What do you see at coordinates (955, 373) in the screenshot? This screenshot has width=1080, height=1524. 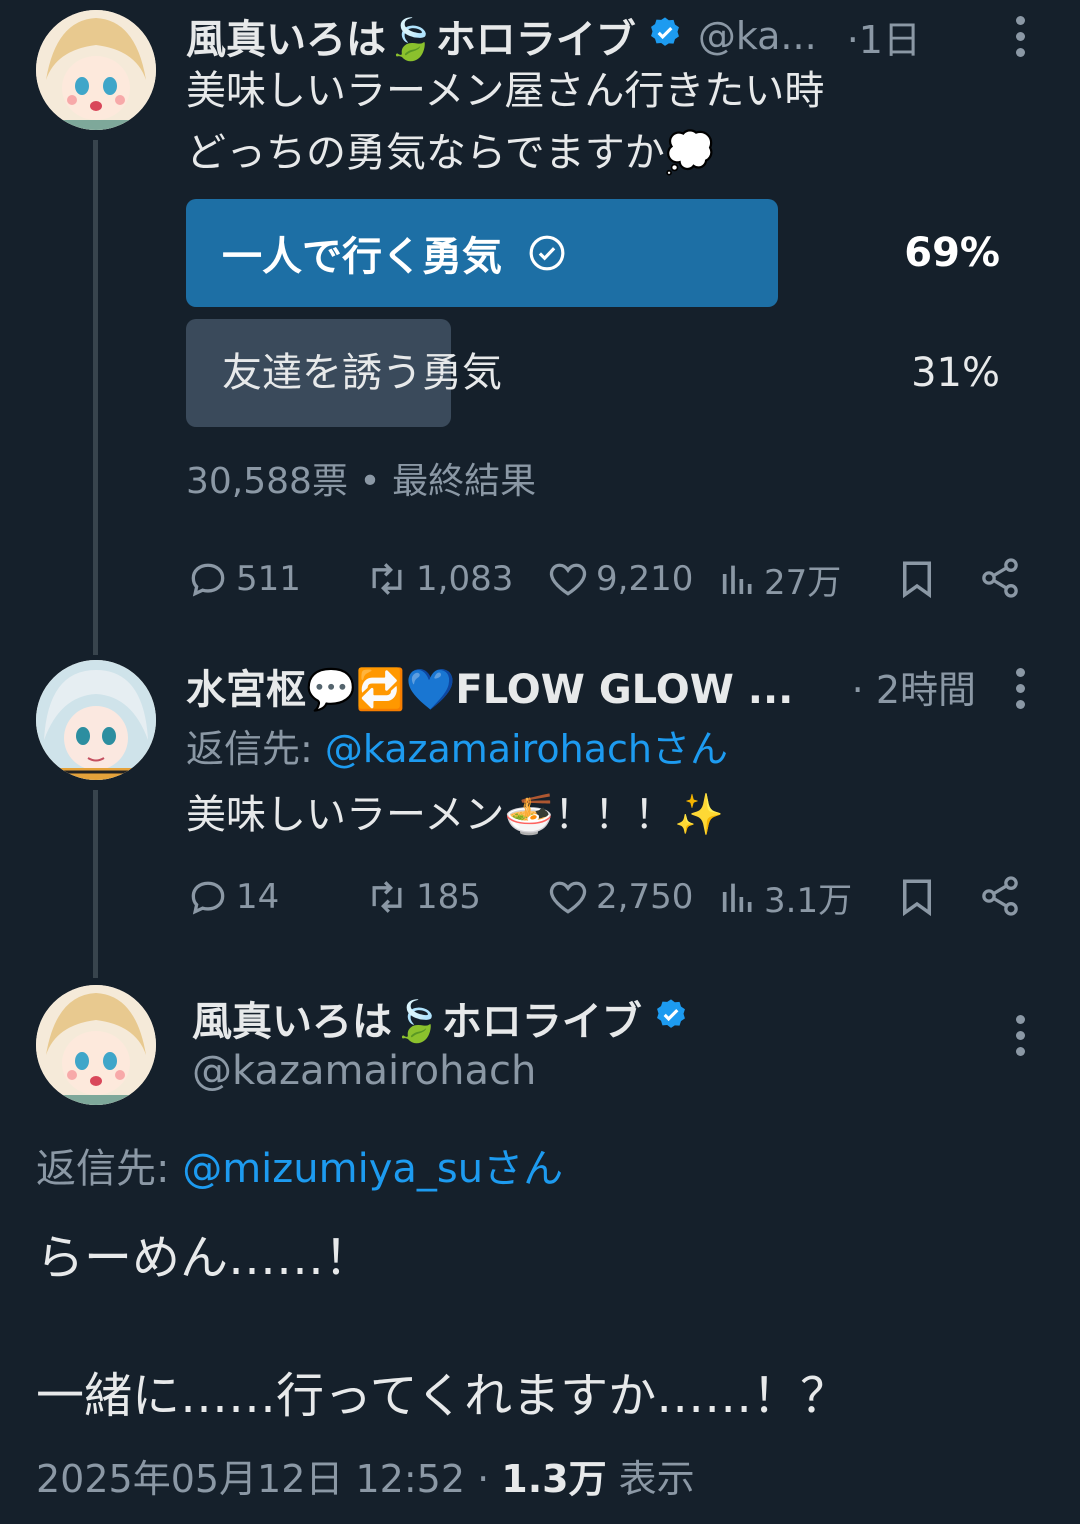 I see `poll-option-2-percent: 31%` at bounding box center [955, 373].